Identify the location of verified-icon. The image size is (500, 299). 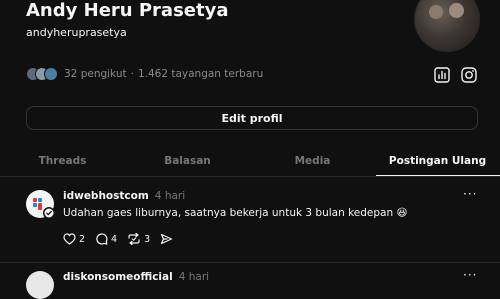
(49, 213).